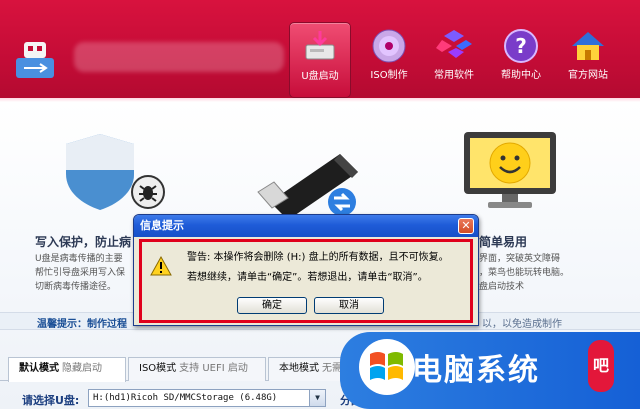 Image resolution: width=640 pixels, height=411 pixels. Describe the element at coordinates (521, 75) in the screenshot. I see `nav-label: 帮助中心` at that location.